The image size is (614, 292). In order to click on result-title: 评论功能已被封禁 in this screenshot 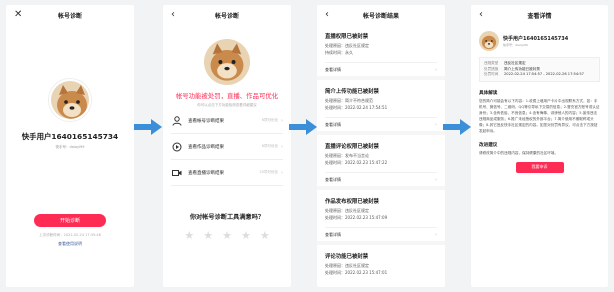, I will do `click(347, 257)`.